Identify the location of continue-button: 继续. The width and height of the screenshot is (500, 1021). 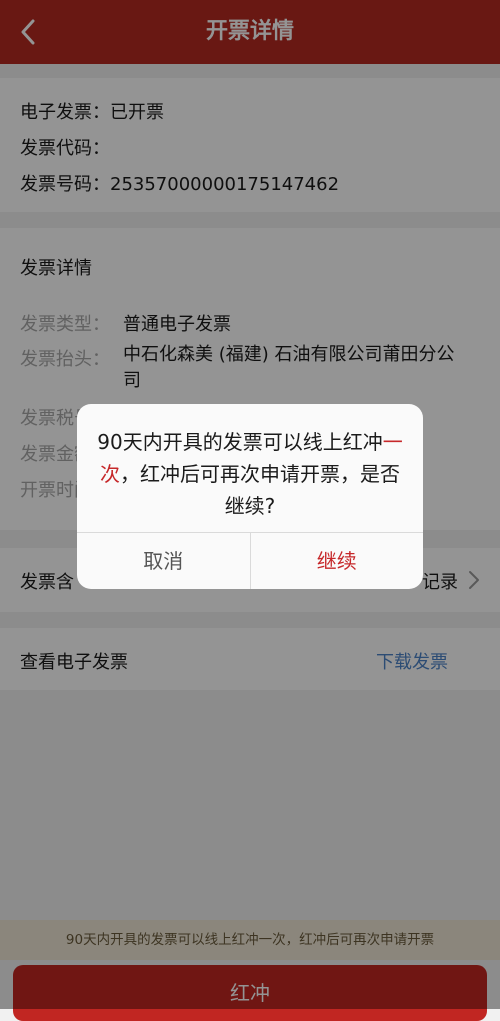
(337, 561).